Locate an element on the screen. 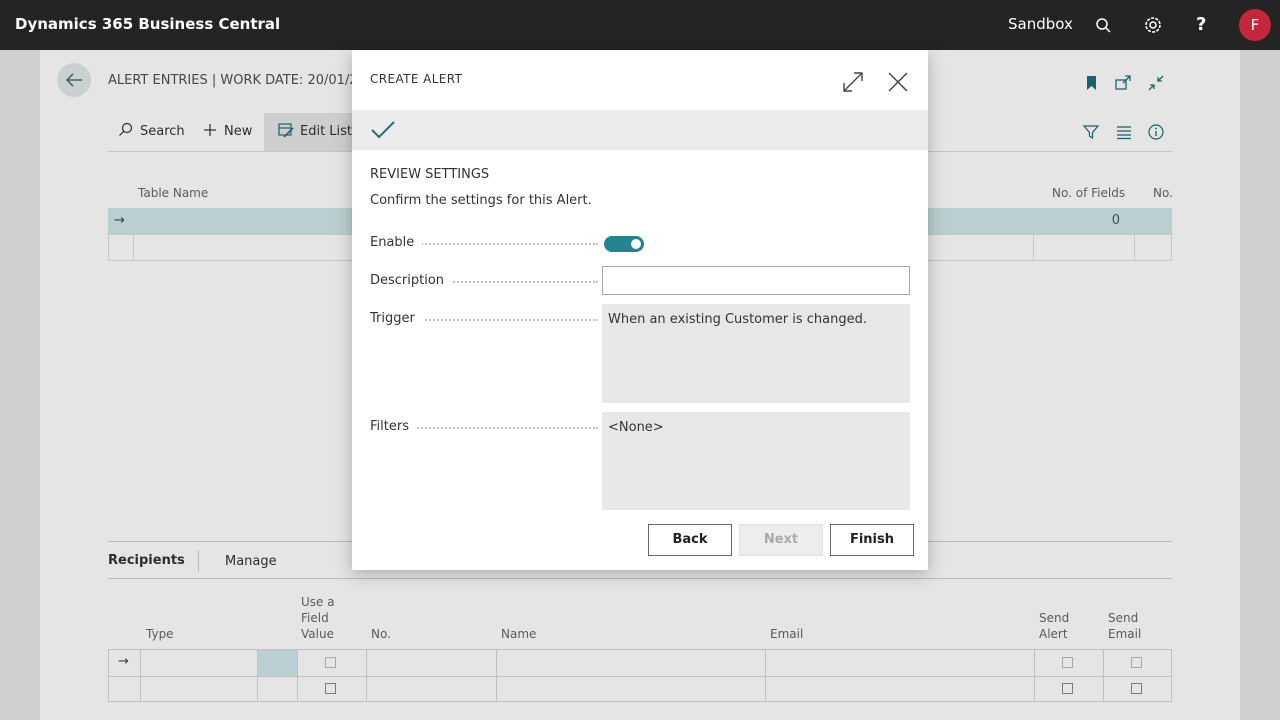 Image resolution: width=1280 pixels, height=720 pixels. close-icon is located at coordinates (898, 82).